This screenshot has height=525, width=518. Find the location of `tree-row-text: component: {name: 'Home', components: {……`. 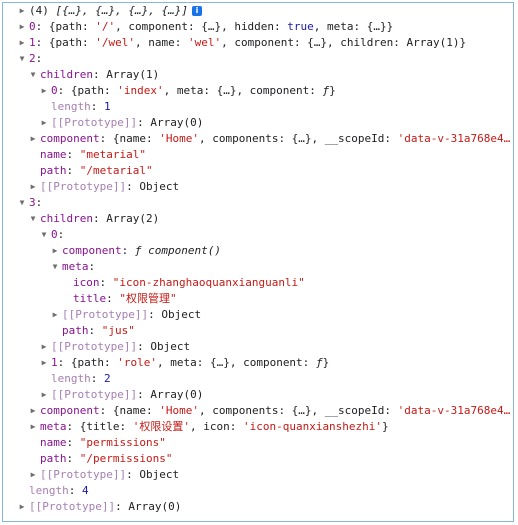

tree-row-text: component: {name: 'Home', components: {…… is located at coordinates (275, 411).